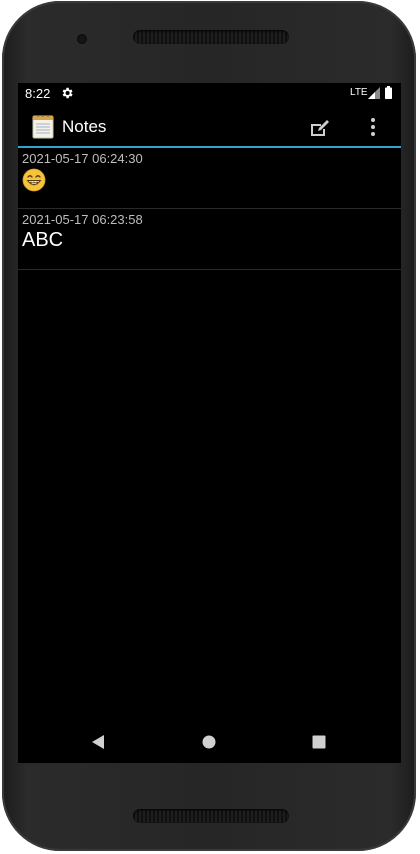 Image resolution: width=420 pixels, height=854 pixels. Describe the element at coordinates (67, 93) in the screenshot. I see `gear-icon` at that location.